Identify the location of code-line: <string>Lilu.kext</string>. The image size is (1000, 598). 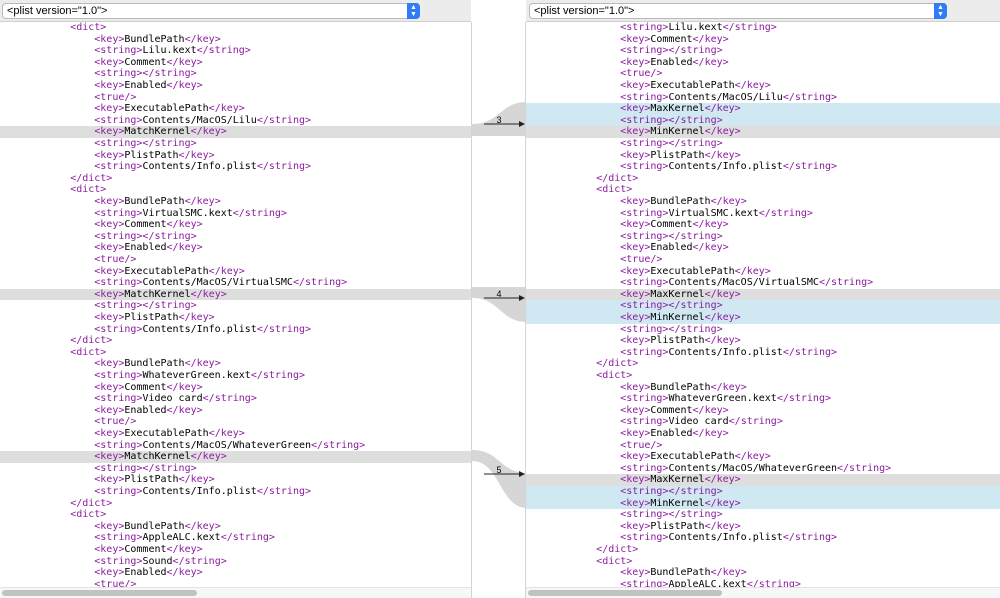
(763, 28).